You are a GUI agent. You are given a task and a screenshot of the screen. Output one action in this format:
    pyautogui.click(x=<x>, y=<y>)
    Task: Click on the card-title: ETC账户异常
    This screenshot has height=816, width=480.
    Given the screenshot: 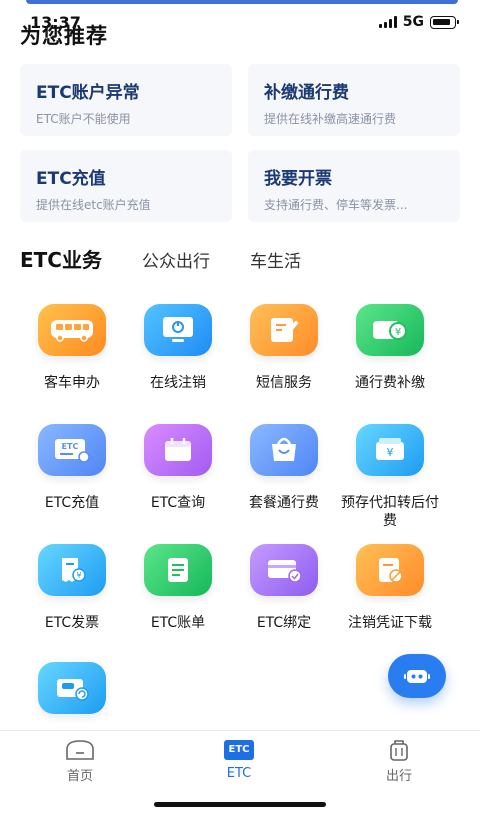 What is the action you would take?
    pyautogui.click(x=88, y=93)
    